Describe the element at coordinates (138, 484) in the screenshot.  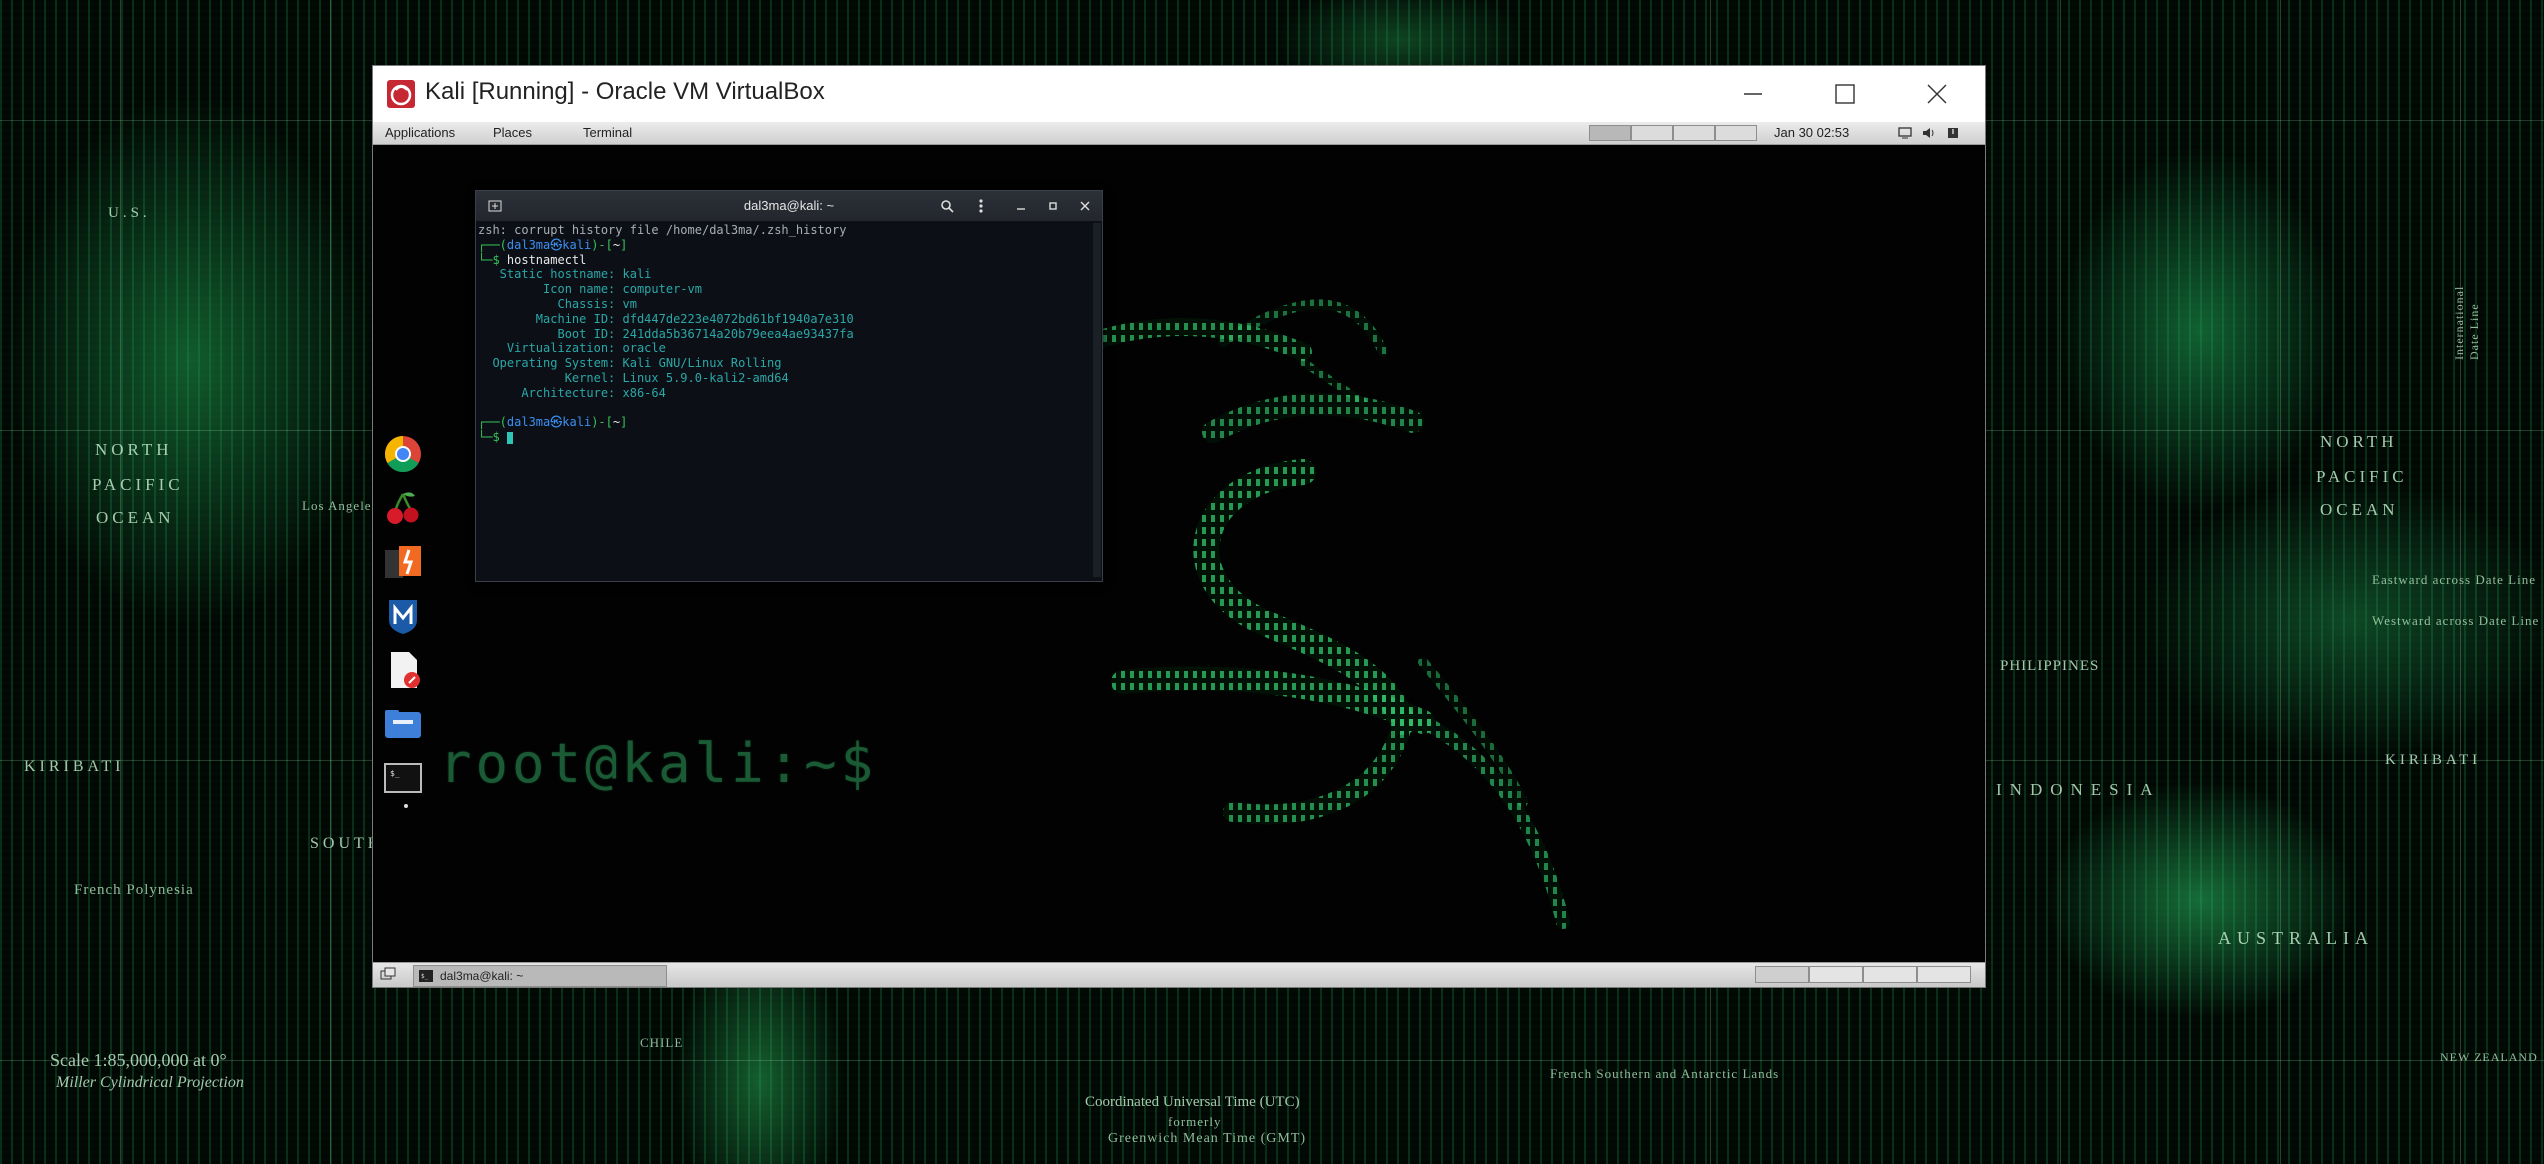
I see `map-label-pacific: PACIFIC` at that location.